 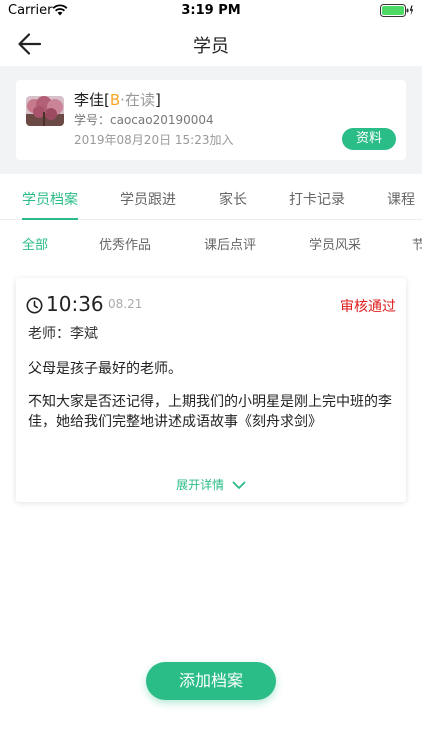 What do you see at coordinates (230, 243) in the screenshot?
I see `subtab-after-class-review: 课后点评` at bounding box center [230, 243].